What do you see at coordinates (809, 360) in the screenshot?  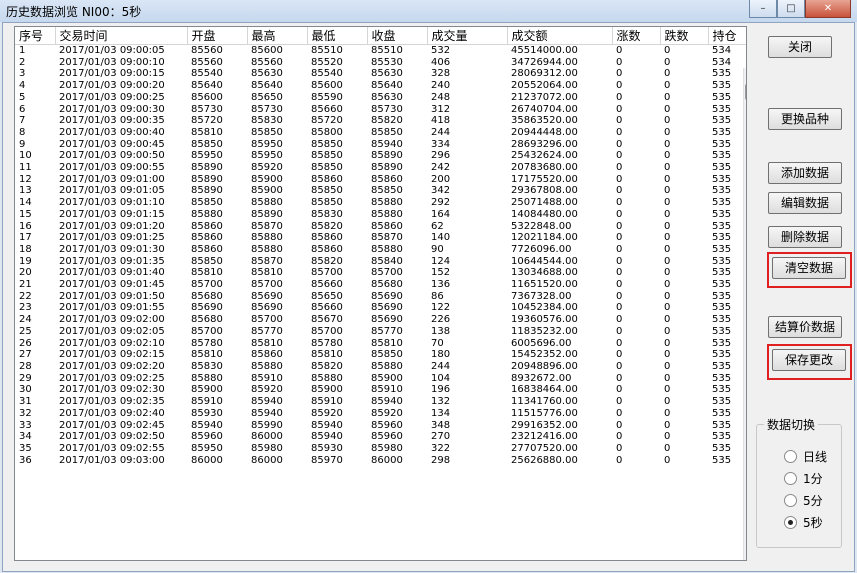 I see `save-changes-button: 保存更改` at bounding box center [809, 360].